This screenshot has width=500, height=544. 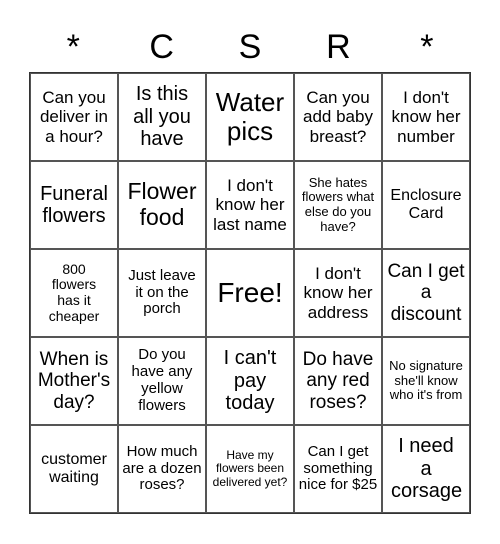 I want to click on cell-text: Flower food, so click(x=162, y=204).